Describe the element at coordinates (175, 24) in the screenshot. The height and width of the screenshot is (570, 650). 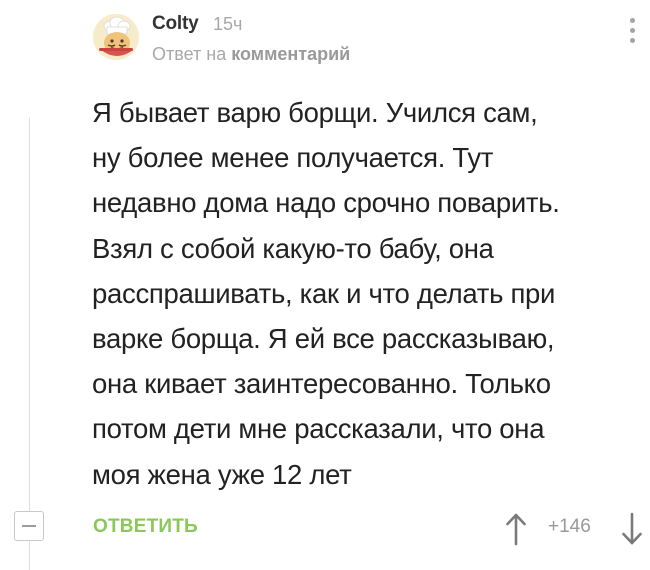
I see `author-name: Colty` at that location.